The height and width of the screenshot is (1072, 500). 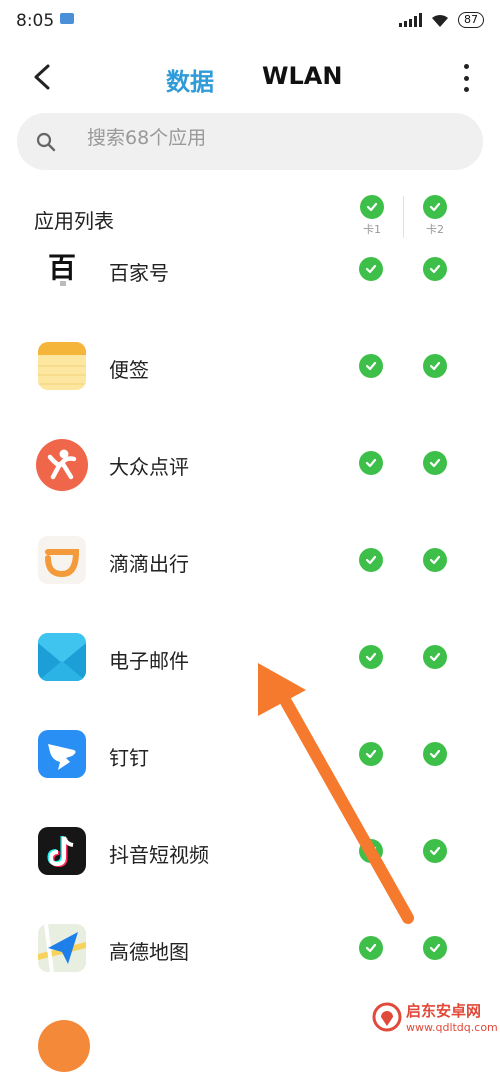 What do you see at coordinates (67, 18) in the screenshot?
I see `sim-icon` at bounding box center [67, 18].